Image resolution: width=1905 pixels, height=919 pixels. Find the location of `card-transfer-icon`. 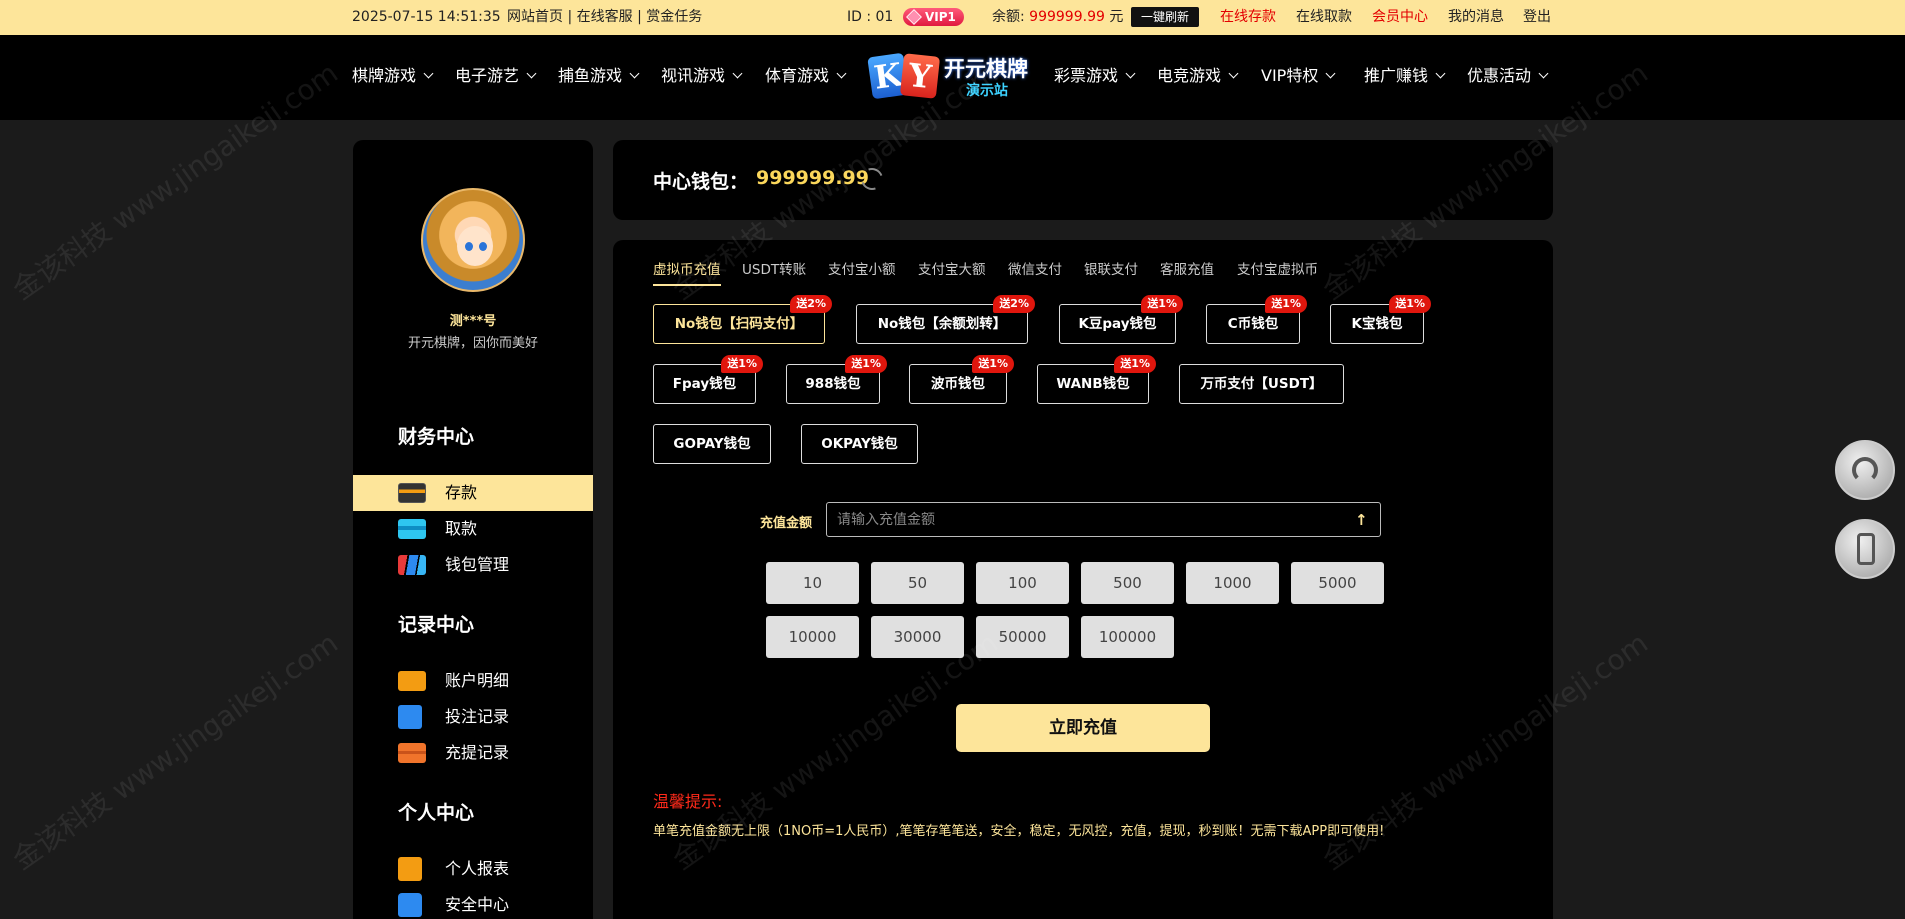

card-transfer-icon is located at coordinates (412, 753).